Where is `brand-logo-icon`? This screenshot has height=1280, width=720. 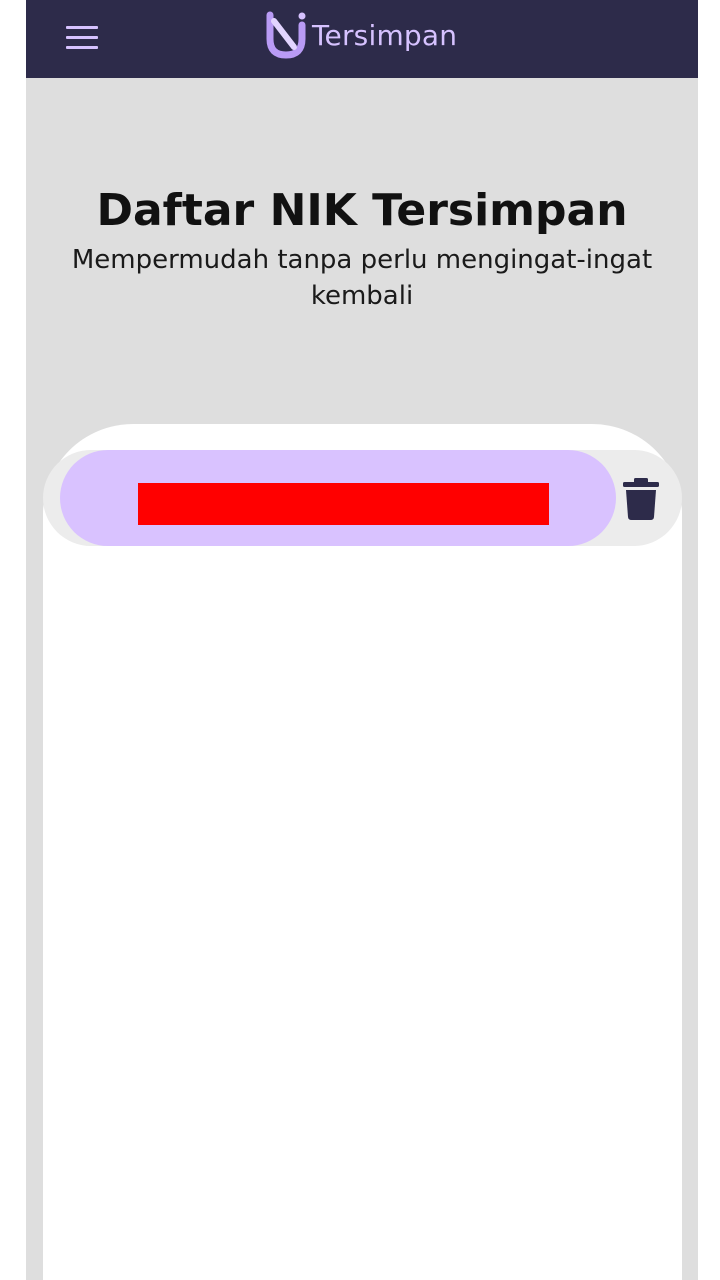 brand-logo-icon is located at coordinates (286, 35).